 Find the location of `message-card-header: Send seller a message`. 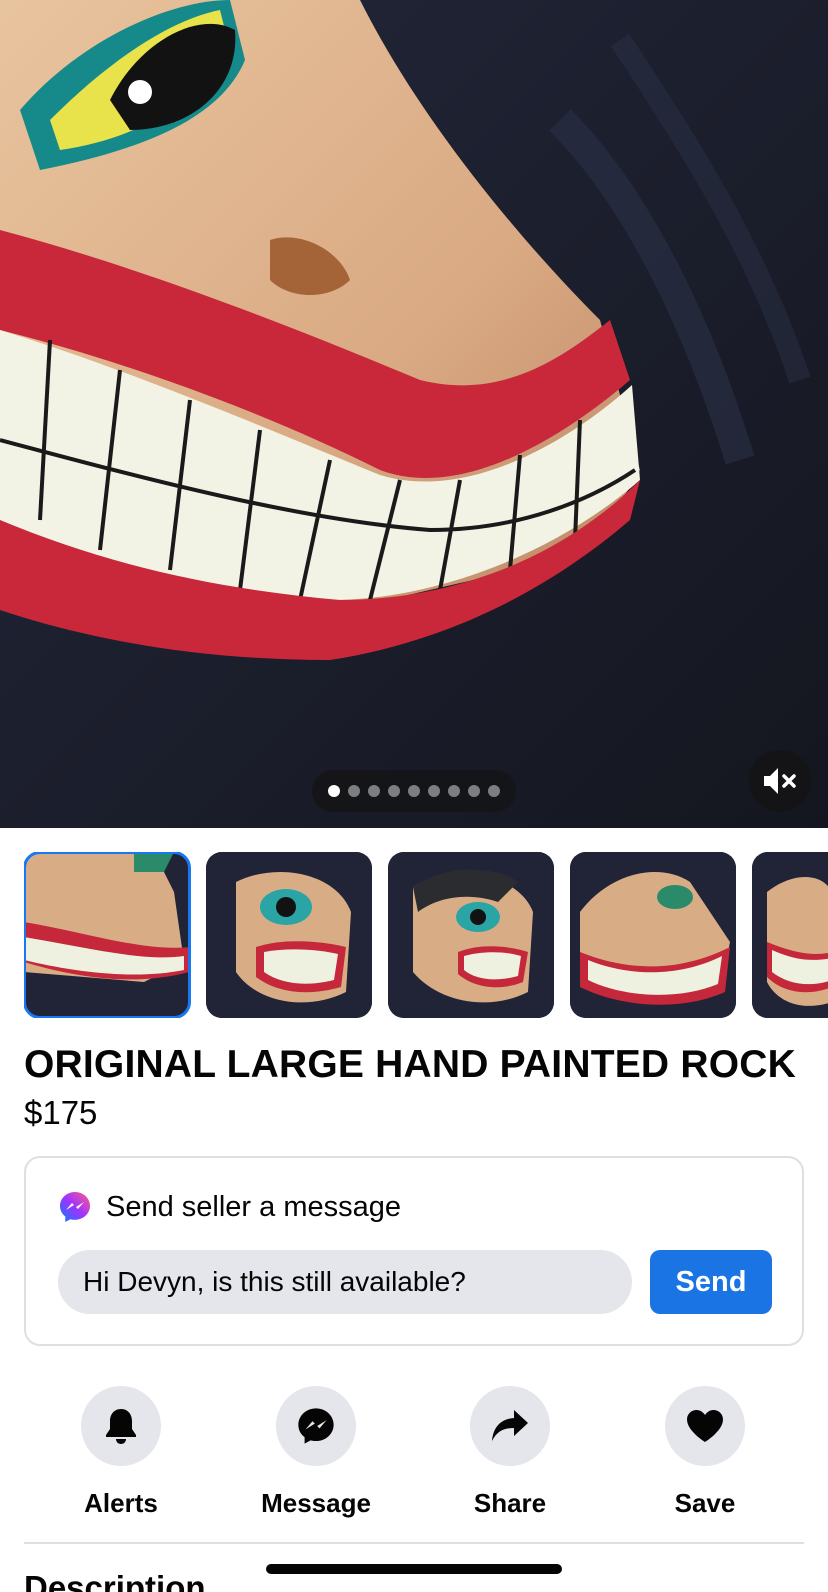

message-card-header: Send seller a message is located at coordinates (229, 1207).